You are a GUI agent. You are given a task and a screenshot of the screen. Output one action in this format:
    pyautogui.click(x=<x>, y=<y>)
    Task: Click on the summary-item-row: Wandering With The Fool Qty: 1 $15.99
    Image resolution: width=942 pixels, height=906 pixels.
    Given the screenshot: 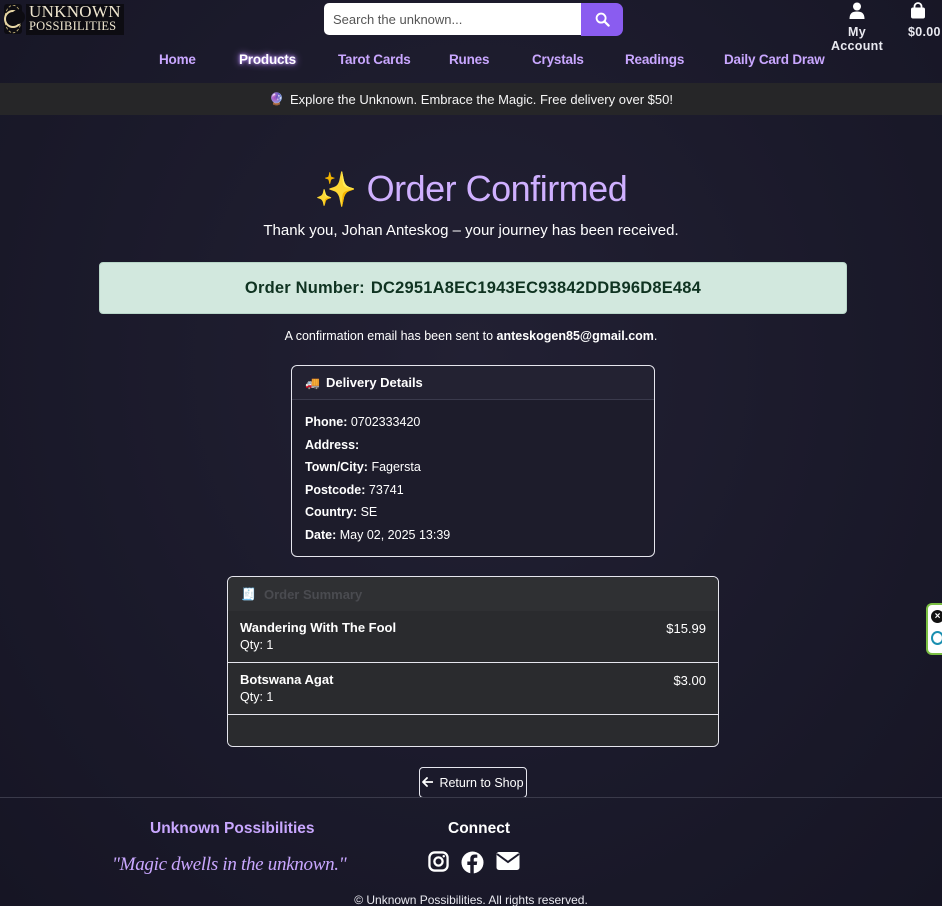 What is the action you would take?
    pyautogui.click(x=473, y=637)
    